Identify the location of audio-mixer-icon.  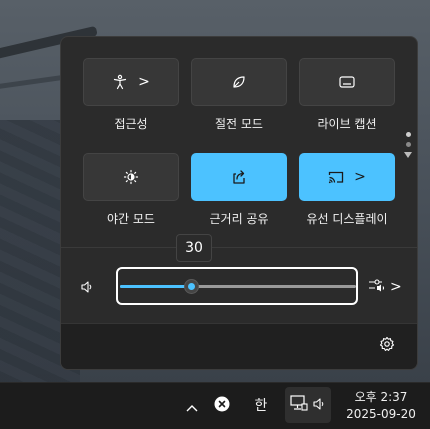
(377, 287).